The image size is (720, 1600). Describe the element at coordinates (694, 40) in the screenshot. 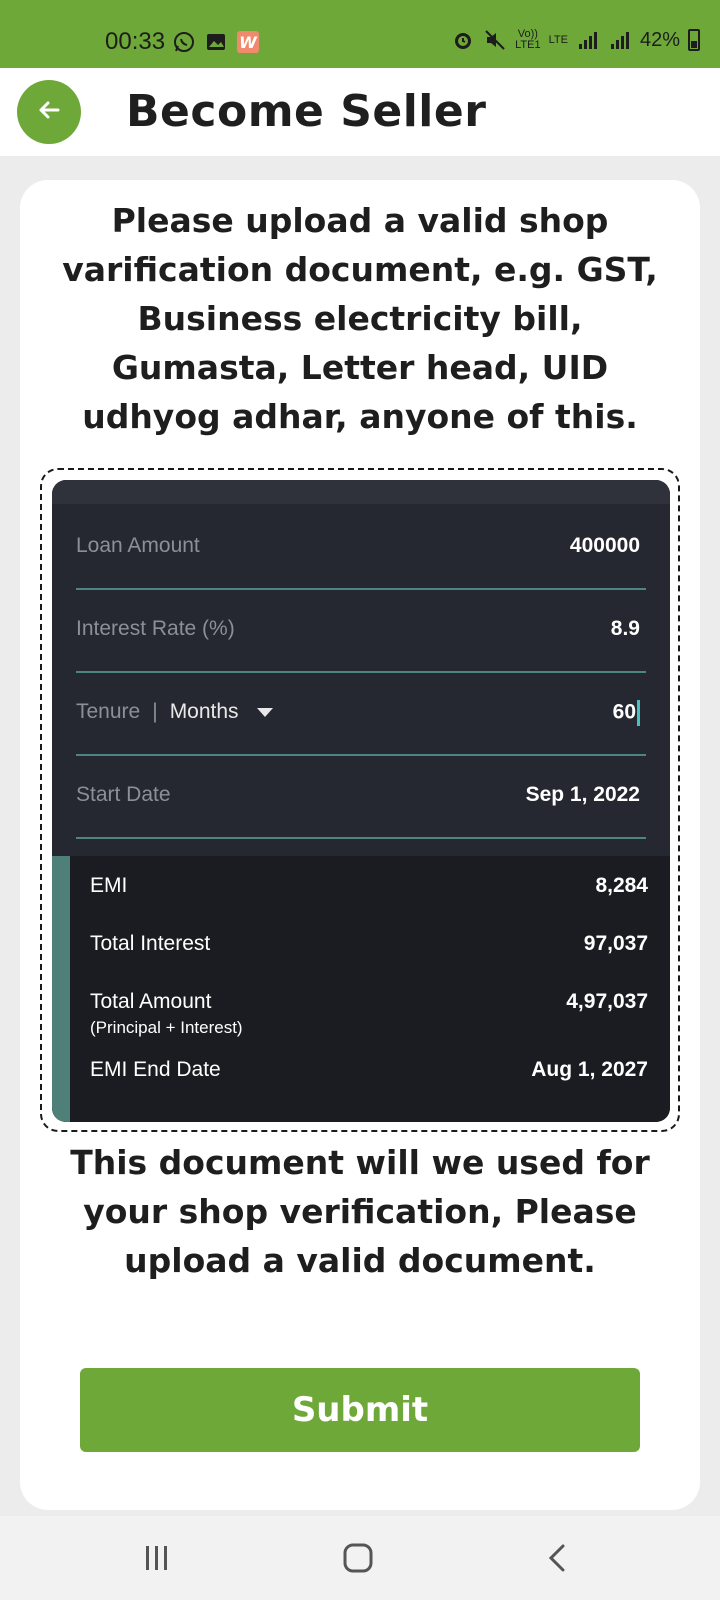

I see `battery-icon` at that location.